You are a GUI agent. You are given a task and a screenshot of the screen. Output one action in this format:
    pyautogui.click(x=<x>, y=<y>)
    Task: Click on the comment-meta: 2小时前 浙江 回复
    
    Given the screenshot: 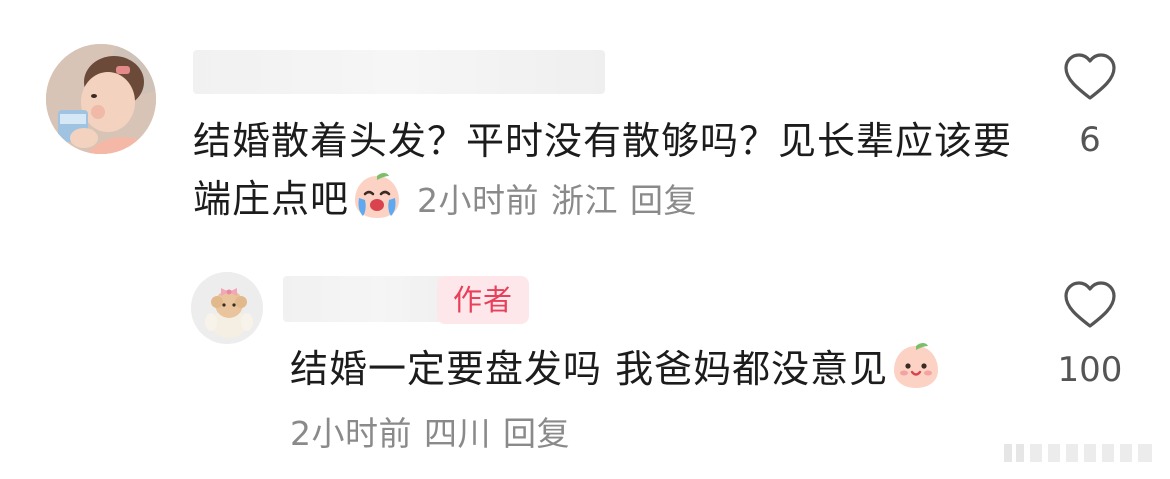 What is the action you would take?
    pyautogui.click(x=563, y=200)
    